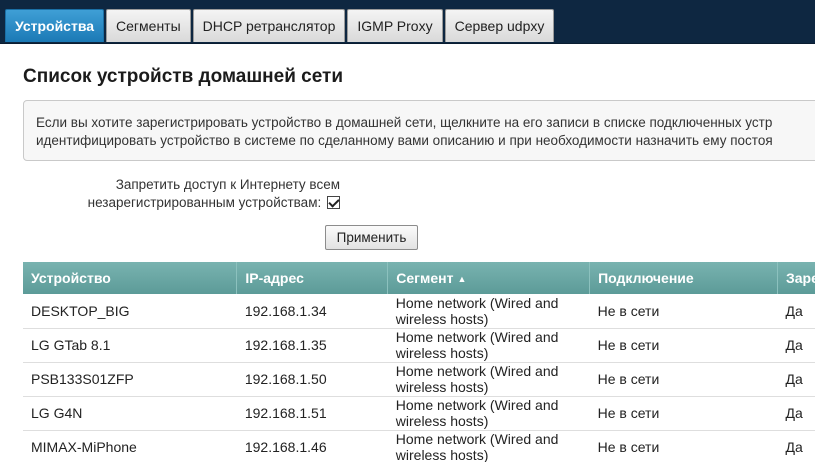  I want to click on cell-device: MIMAX-MiPhone, so click(130, 446).